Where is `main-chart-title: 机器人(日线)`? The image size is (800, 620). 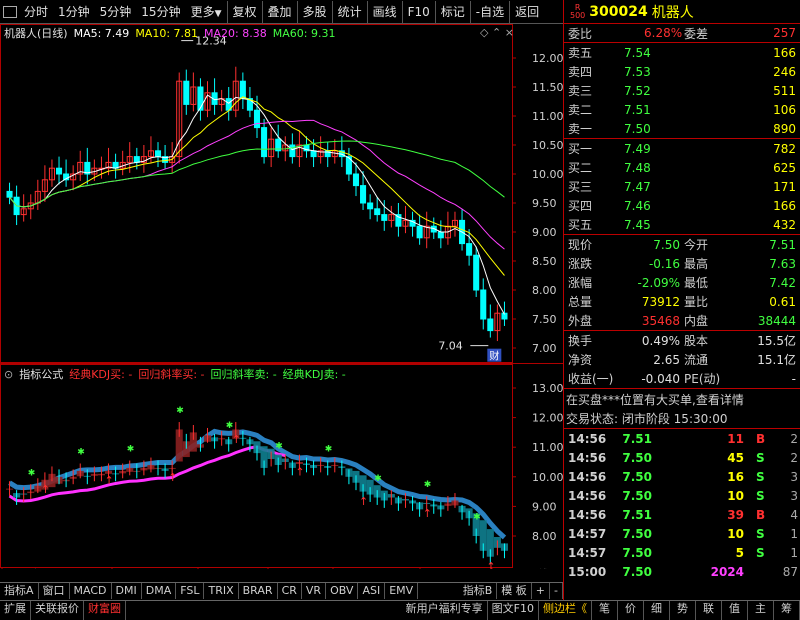
main-chart-title: 机器人(日线) is located at coordinates (36, 33).